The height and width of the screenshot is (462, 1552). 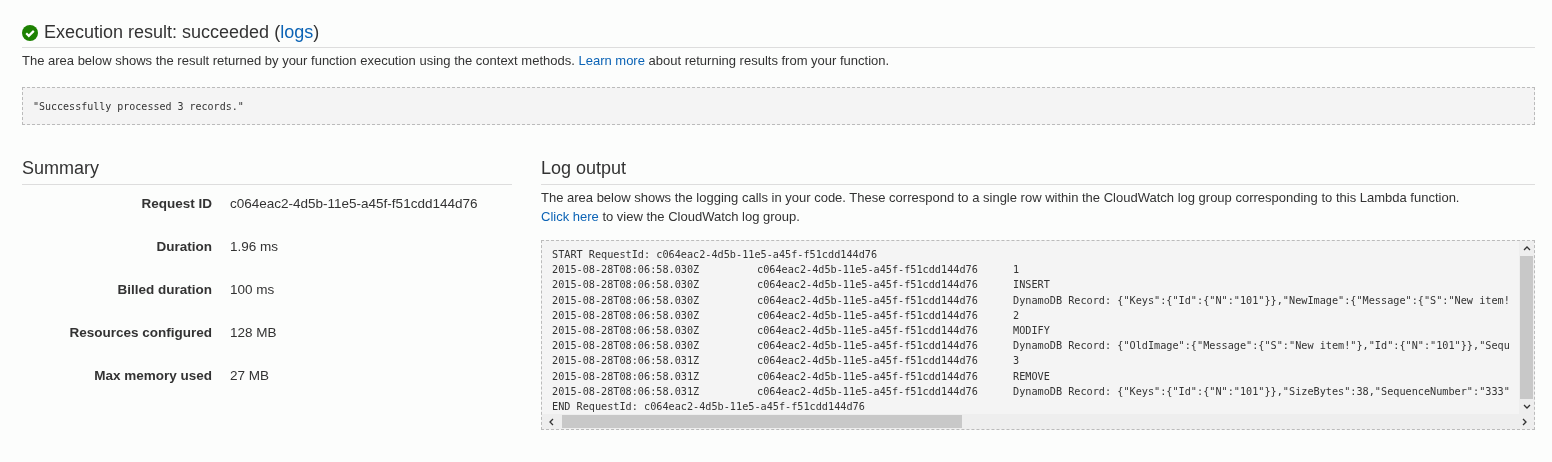 I want to click on scroll-up-icon, so click(x=1526, y=248).